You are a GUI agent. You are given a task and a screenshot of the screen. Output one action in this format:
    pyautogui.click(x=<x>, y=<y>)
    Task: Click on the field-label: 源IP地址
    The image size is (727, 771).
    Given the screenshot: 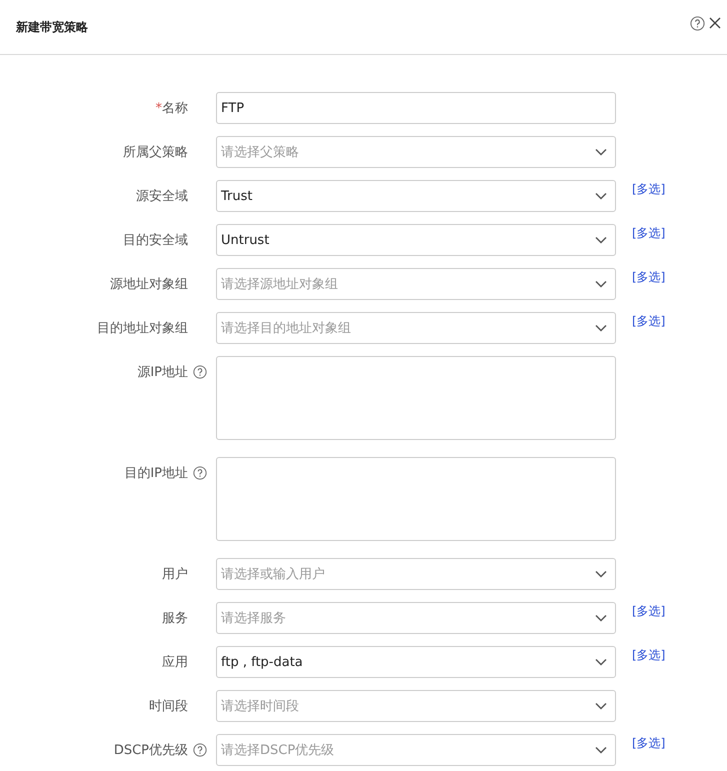 What is the action you would take?
    pyautogui.click(x=162, y=372)
    